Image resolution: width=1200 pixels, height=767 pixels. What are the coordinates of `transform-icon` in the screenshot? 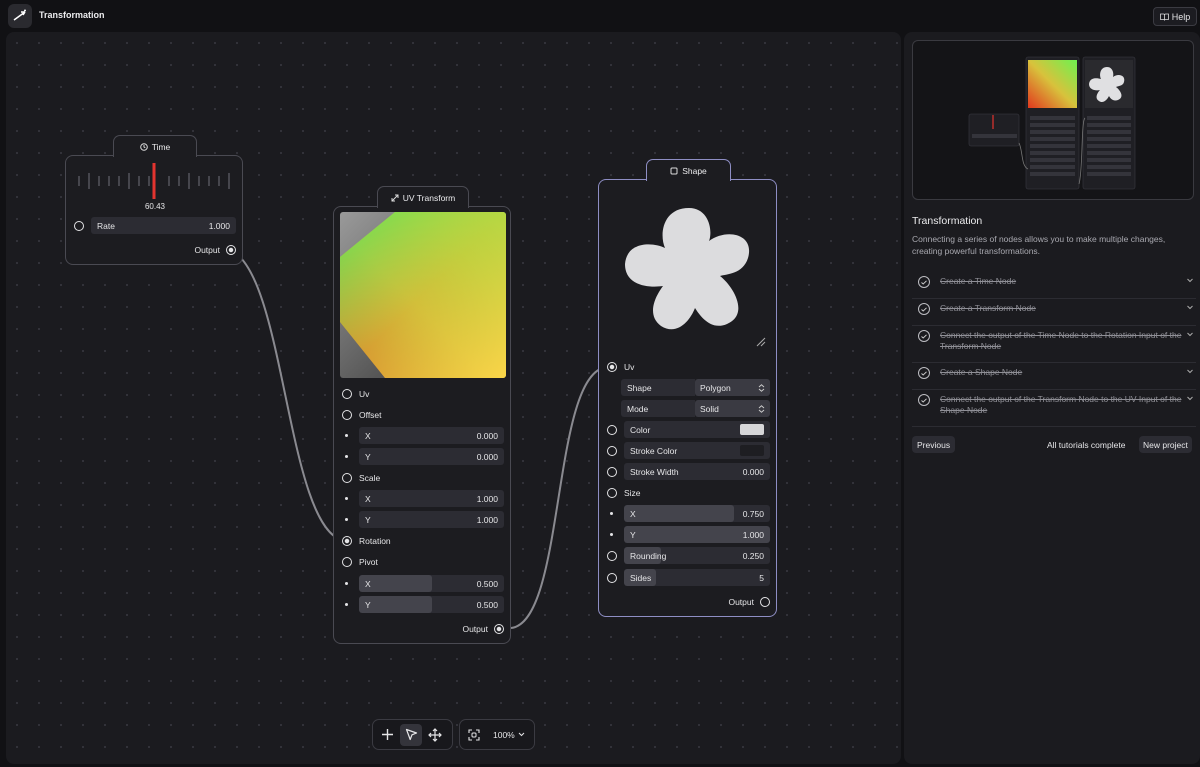 It's located at (395, 197).